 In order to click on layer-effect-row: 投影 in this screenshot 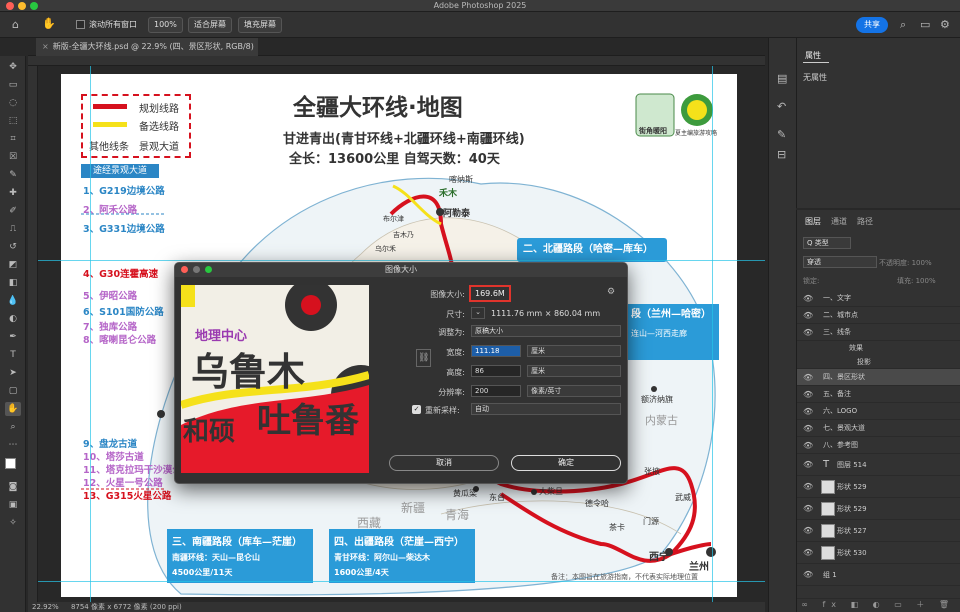, I will do `click(878, 362)`.